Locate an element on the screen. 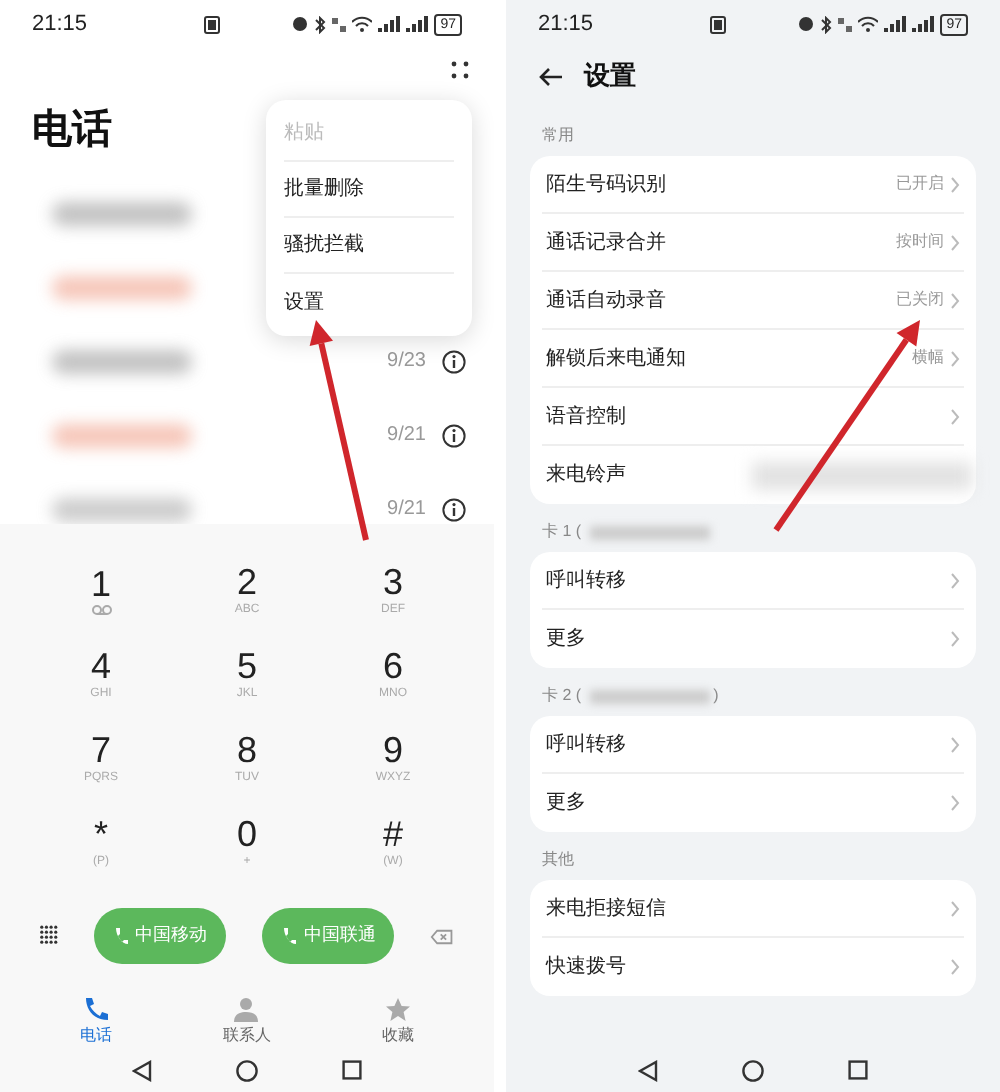  call-date: 9/23 is located at coordinates (406, 362).